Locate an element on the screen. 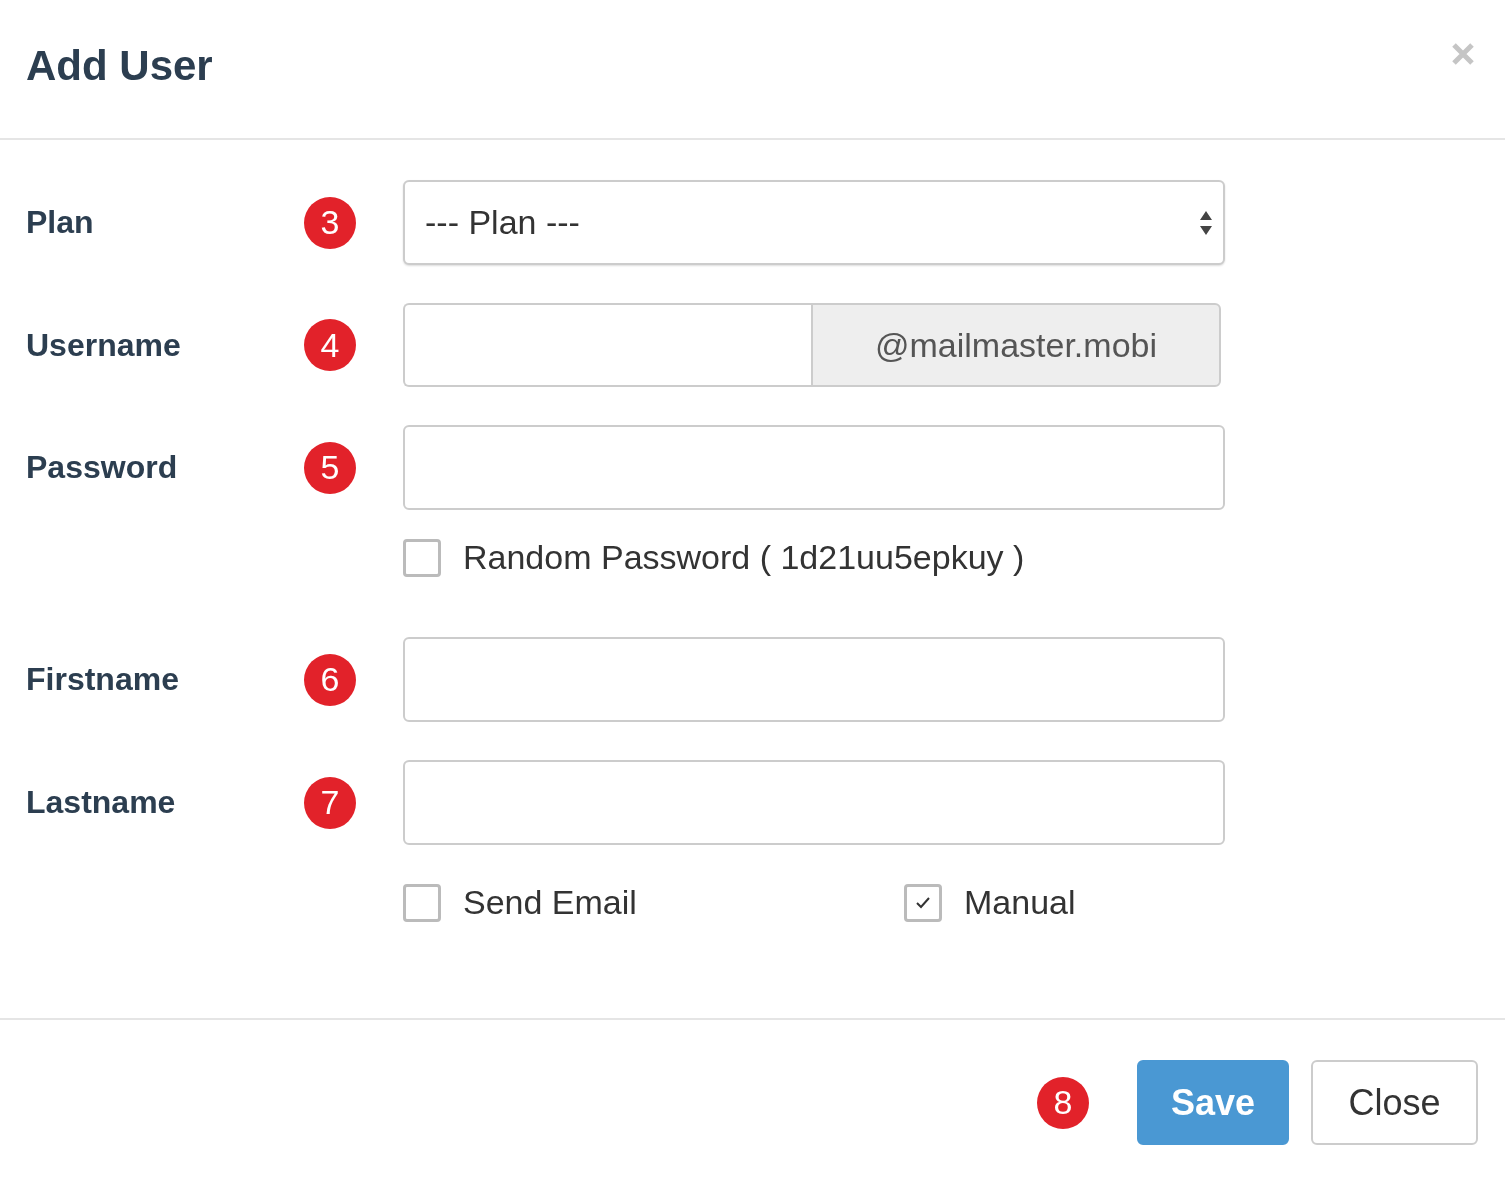  close-button: Close is located at coordinates (1394, 1102).